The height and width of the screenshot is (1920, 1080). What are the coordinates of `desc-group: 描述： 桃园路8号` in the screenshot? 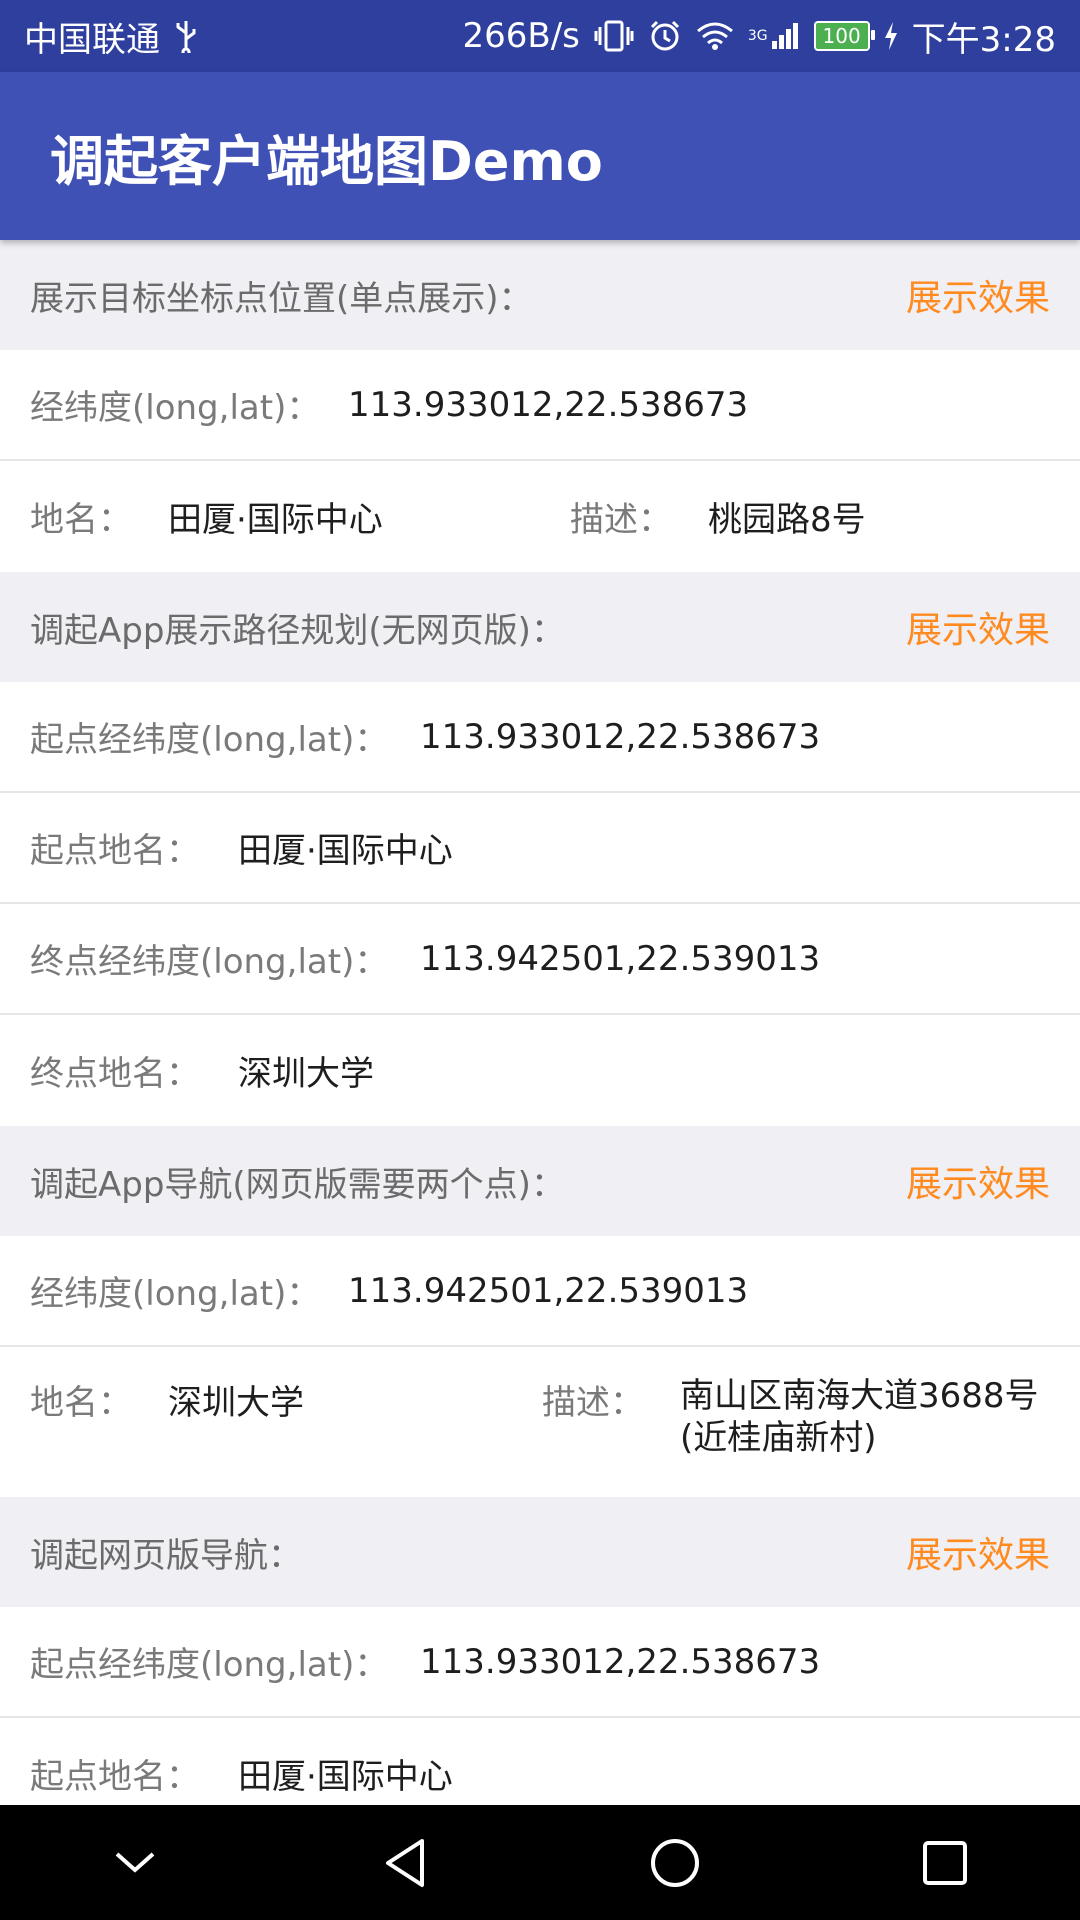 It's located at (718, 516).